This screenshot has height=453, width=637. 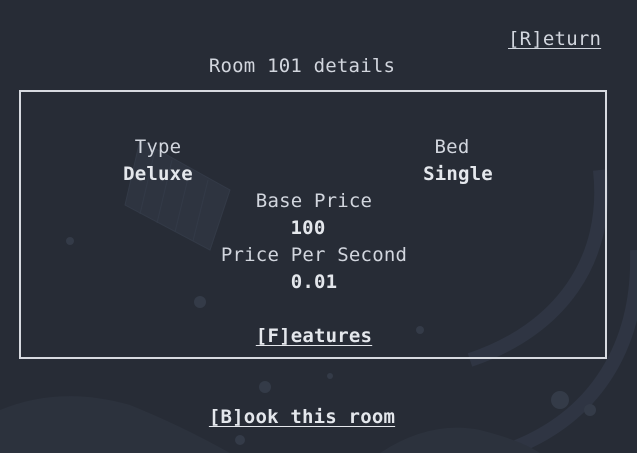 What do you see at coordinates (302, 66) in the screenshot?
I see `page-title: Room 101 details` at bounding box center [302, 66].